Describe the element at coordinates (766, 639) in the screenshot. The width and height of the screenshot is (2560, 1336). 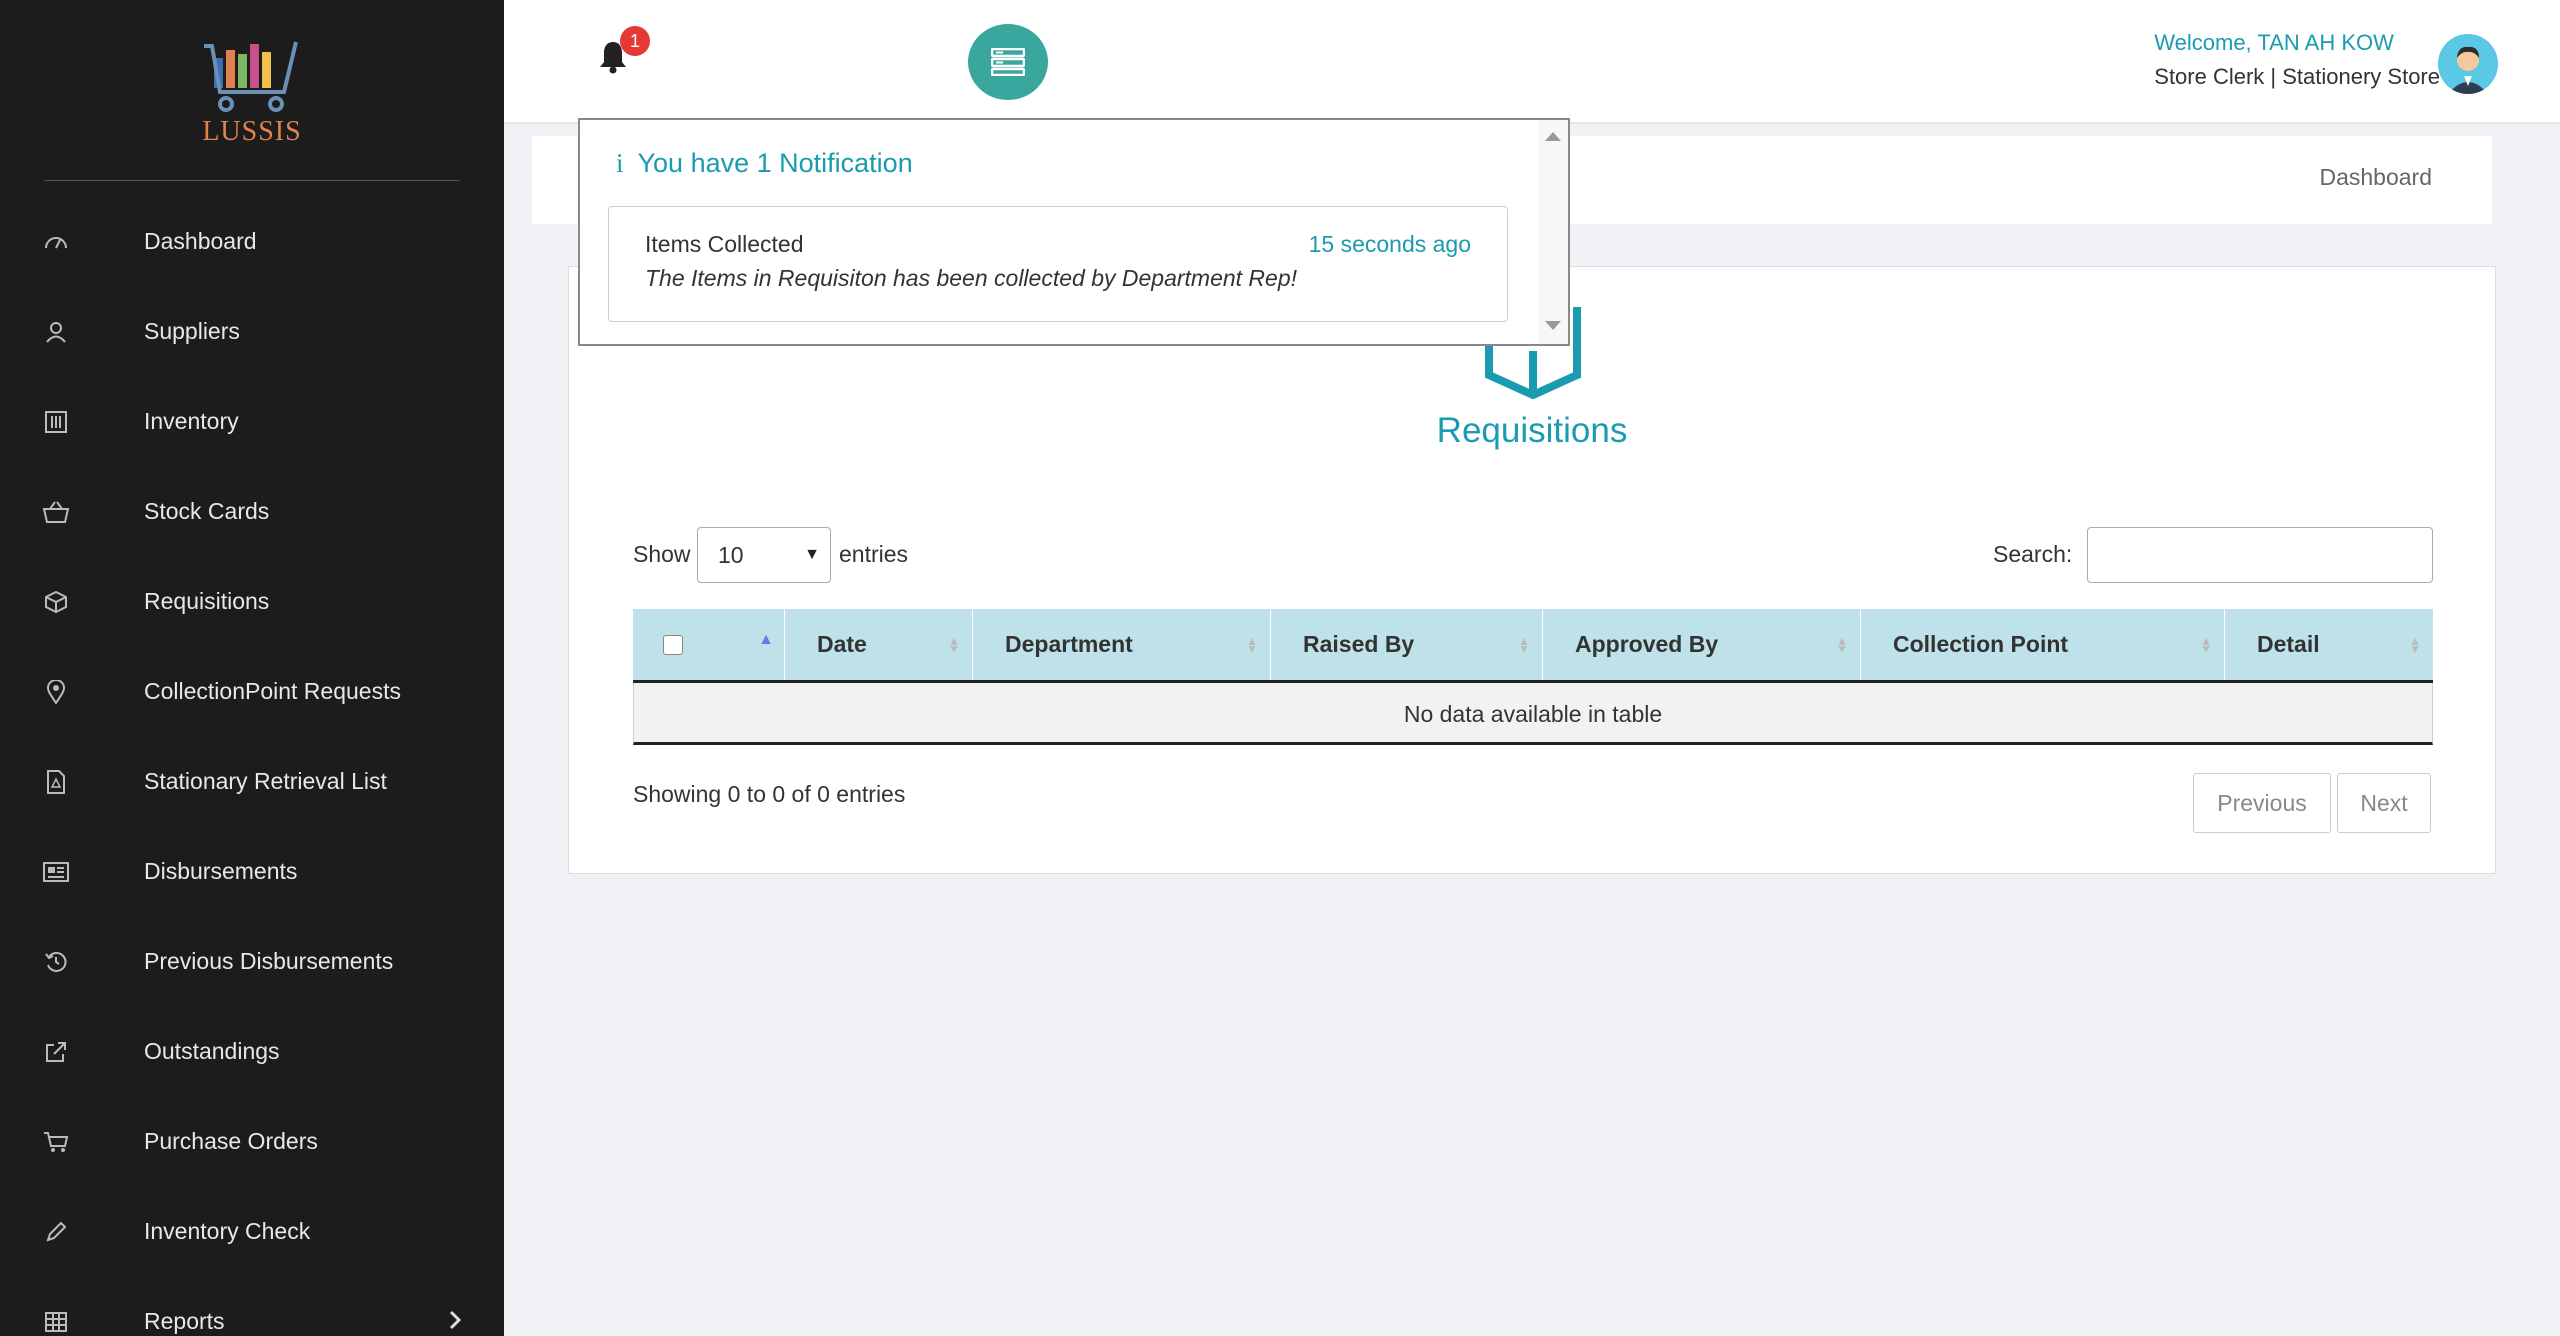
I see `sort-asc-icon: ▲` at that location.